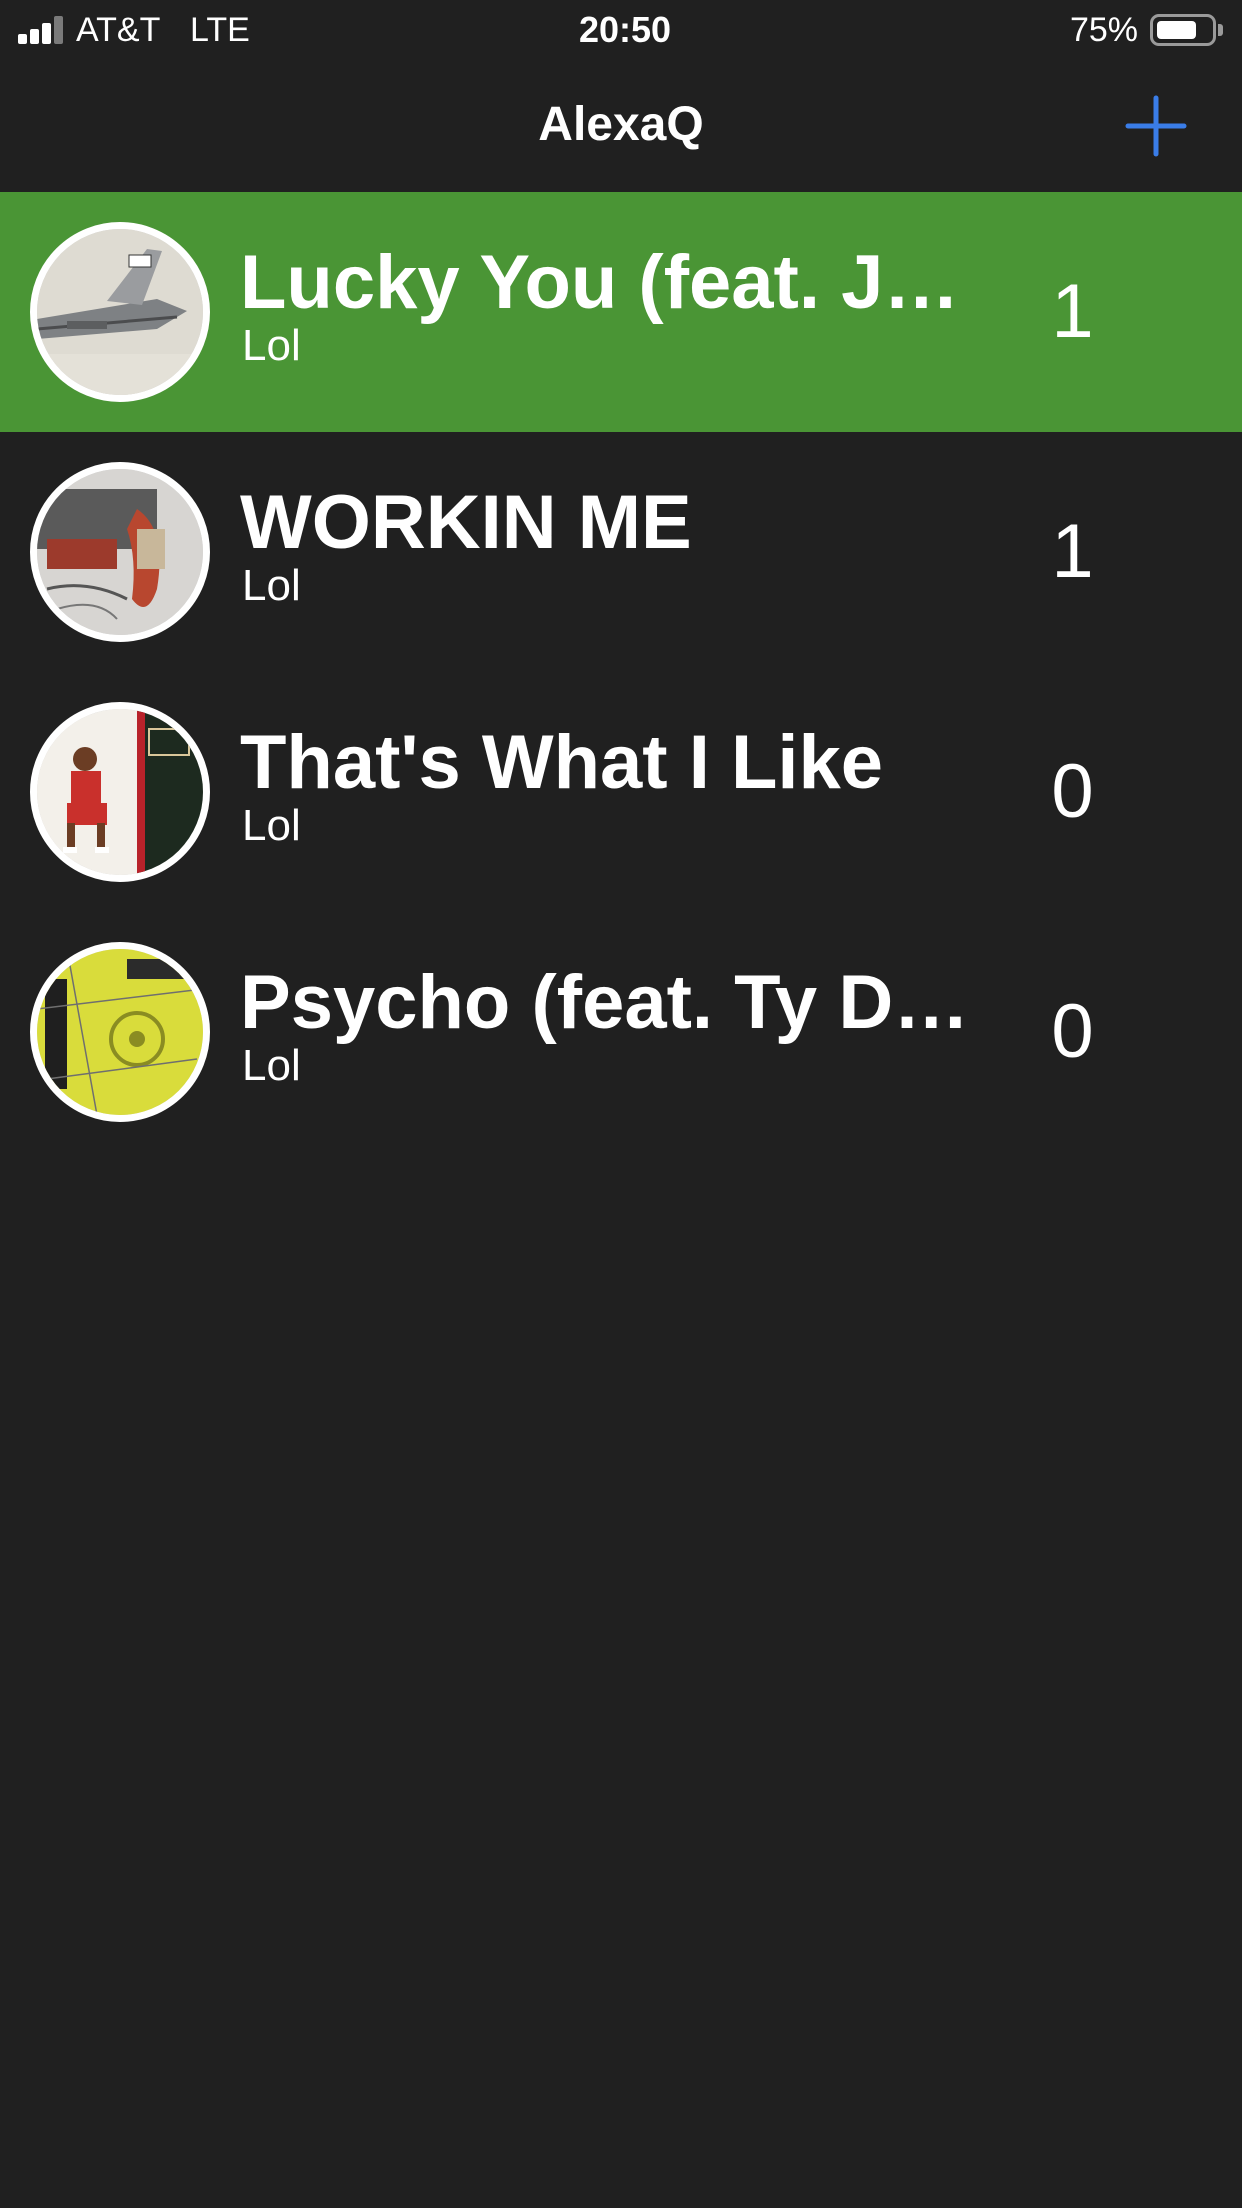  Describe the element at coordinates (625, 29) in the screenshot. I see `status-time: 20:50` at that location.